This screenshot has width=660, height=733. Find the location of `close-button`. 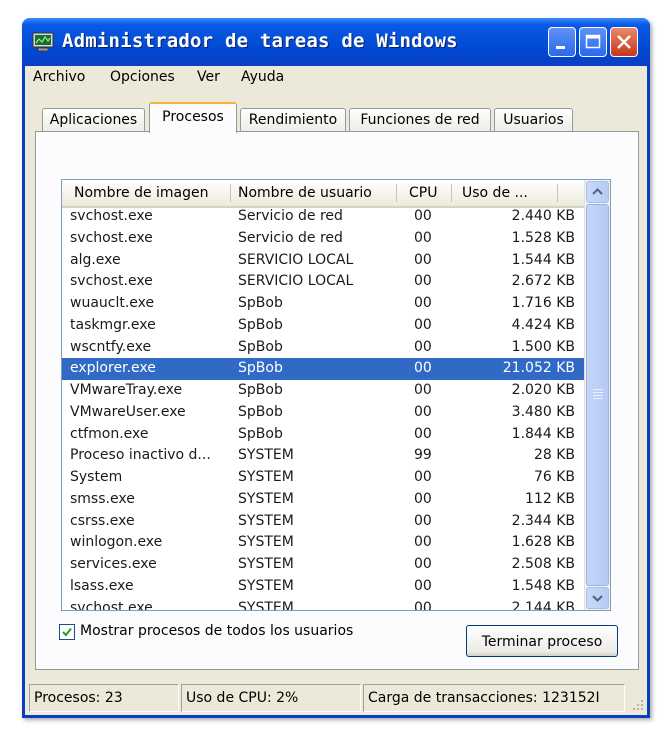

close-button is located at coordinates (624, 42).